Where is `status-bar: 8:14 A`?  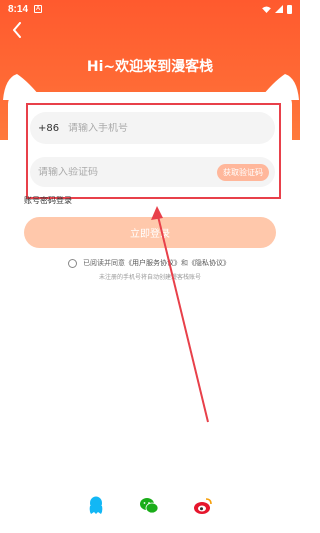
status-bar: 8:14 A is located at coordinates (150, 9).